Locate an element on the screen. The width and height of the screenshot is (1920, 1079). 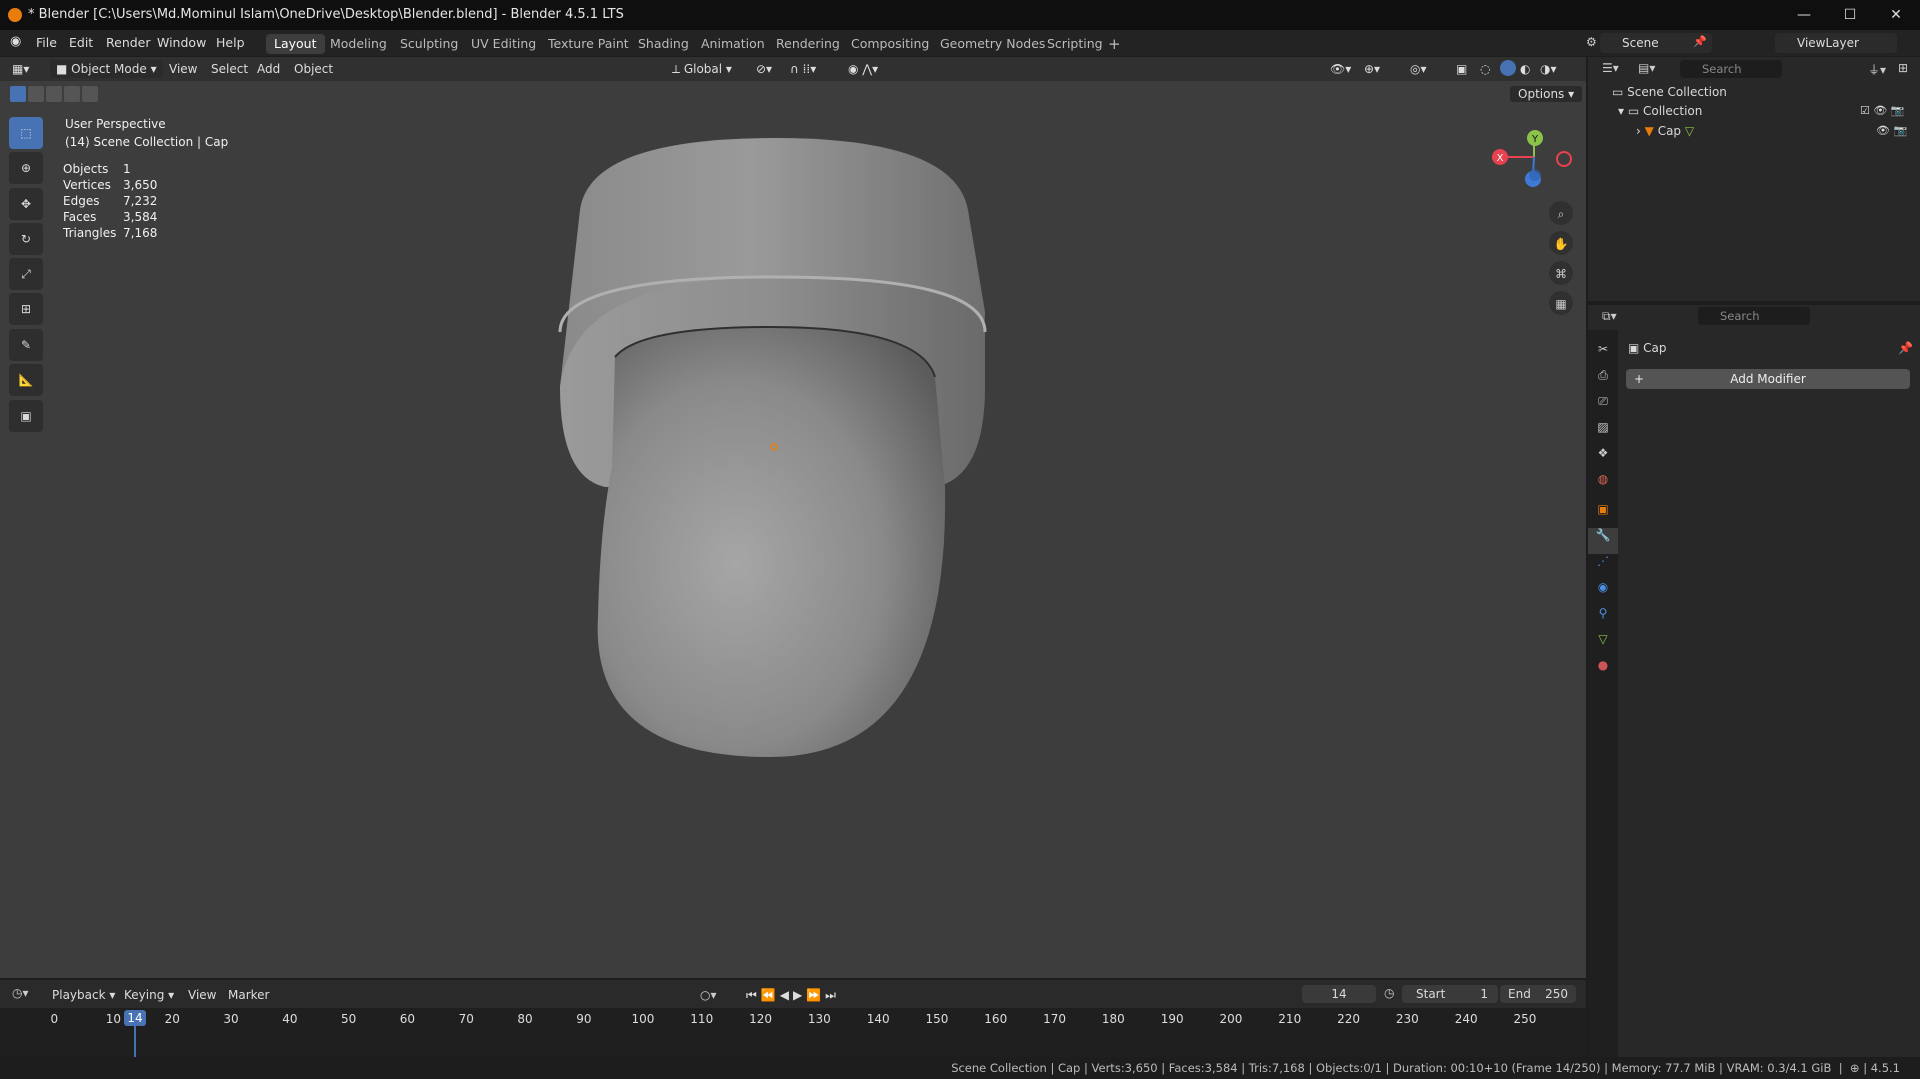
navigation-gizmo: Y X is located at coordinates (1532, 158).